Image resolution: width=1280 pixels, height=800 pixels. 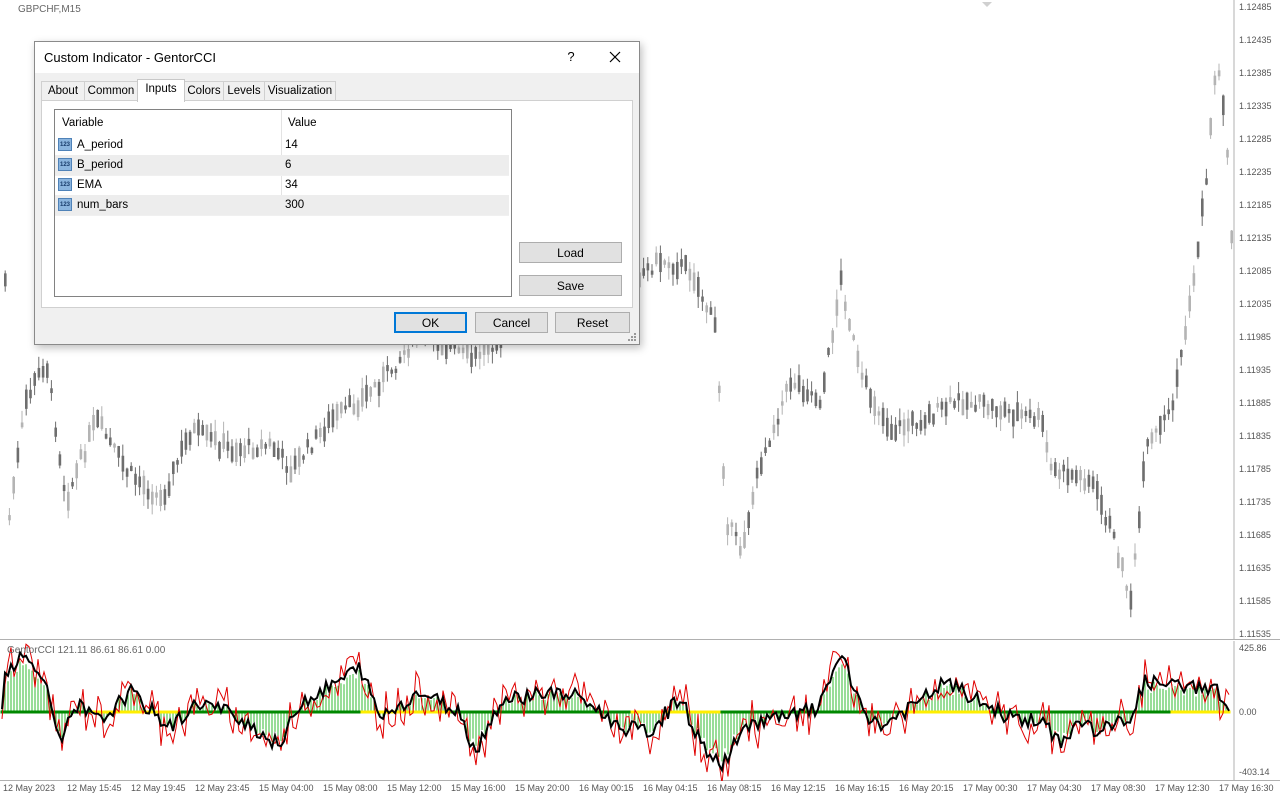 I want to click on price-tick: 1.12385, so click(x=1255, y=73).